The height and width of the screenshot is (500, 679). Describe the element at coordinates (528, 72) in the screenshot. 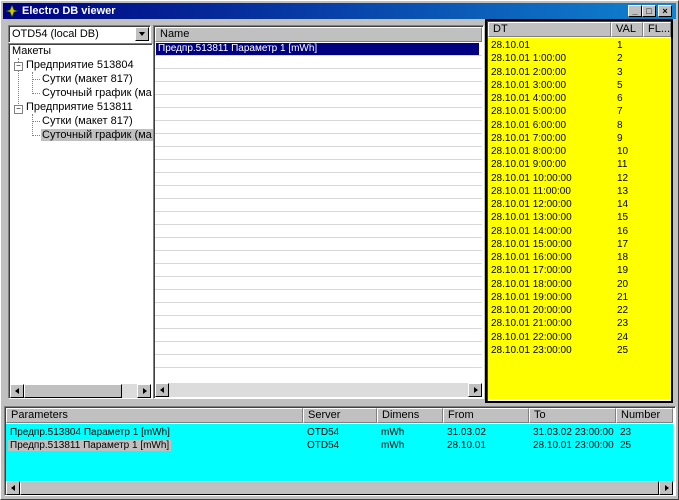

I see `dt-cell: 28.10.01 2:00:00` at that location.